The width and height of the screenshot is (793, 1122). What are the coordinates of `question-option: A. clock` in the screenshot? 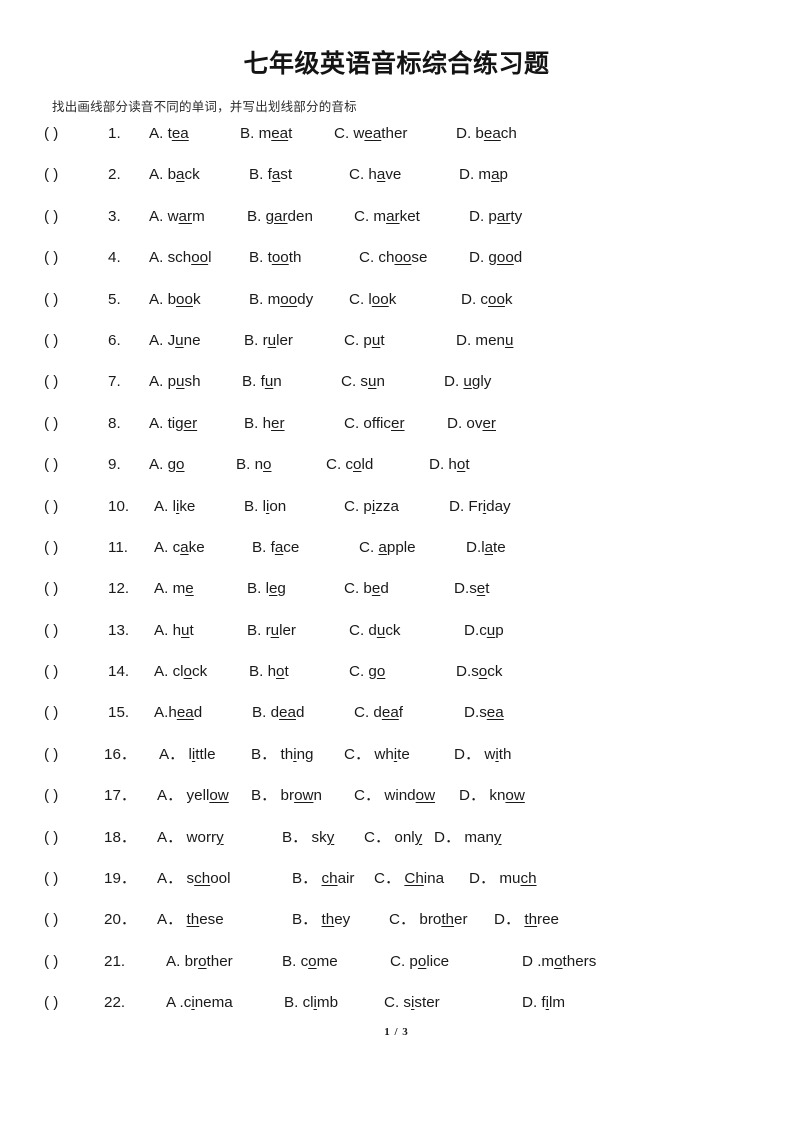 It's located at (180, 672).